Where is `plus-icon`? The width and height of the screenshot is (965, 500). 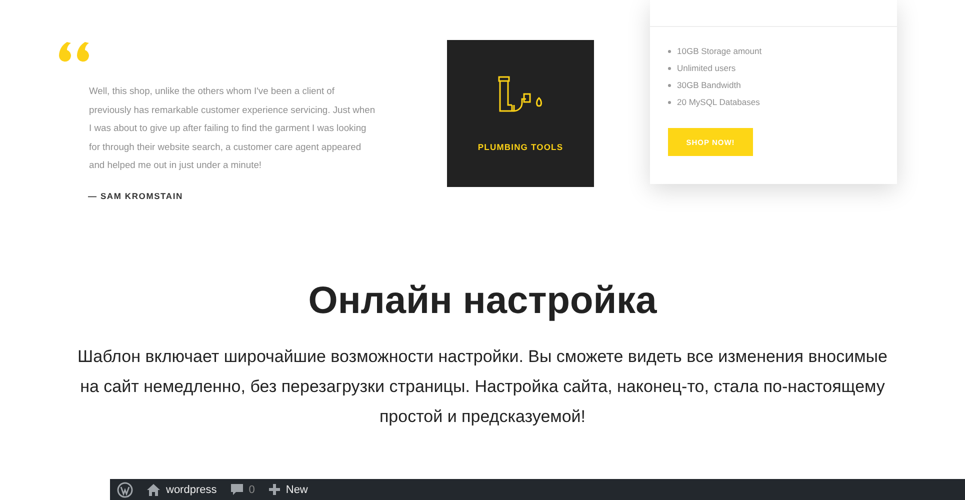 plus-icon is located at coordinates (274, 489).